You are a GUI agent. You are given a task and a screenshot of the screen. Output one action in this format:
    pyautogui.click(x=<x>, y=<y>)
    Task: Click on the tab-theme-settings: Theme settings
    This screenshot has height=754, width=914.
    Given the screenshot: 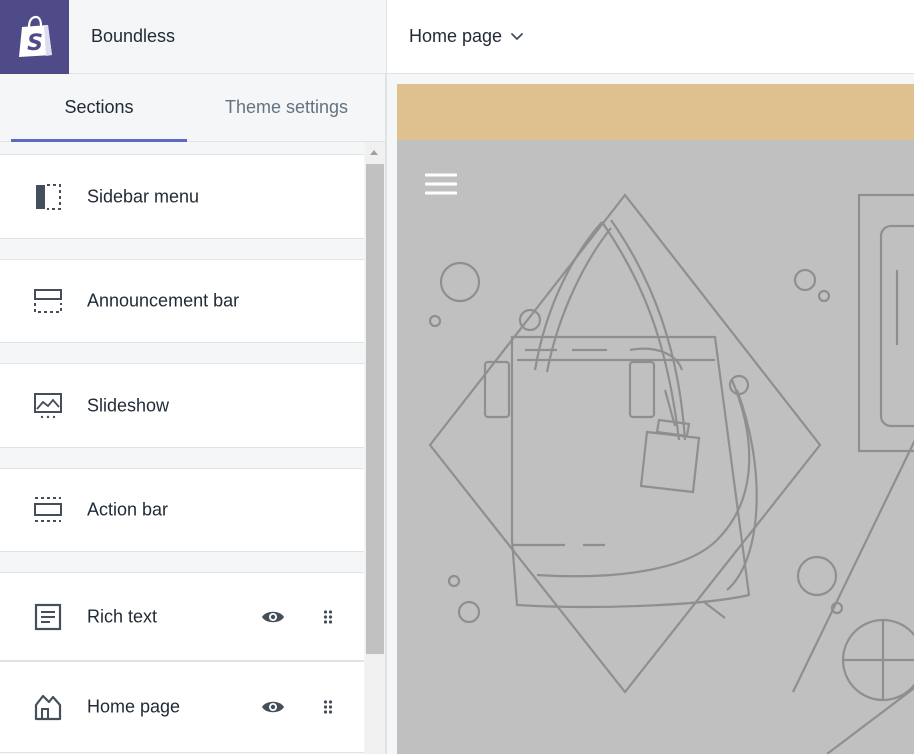 What is the action you would take?
    pyautogui.click(x=286, y=107)
    